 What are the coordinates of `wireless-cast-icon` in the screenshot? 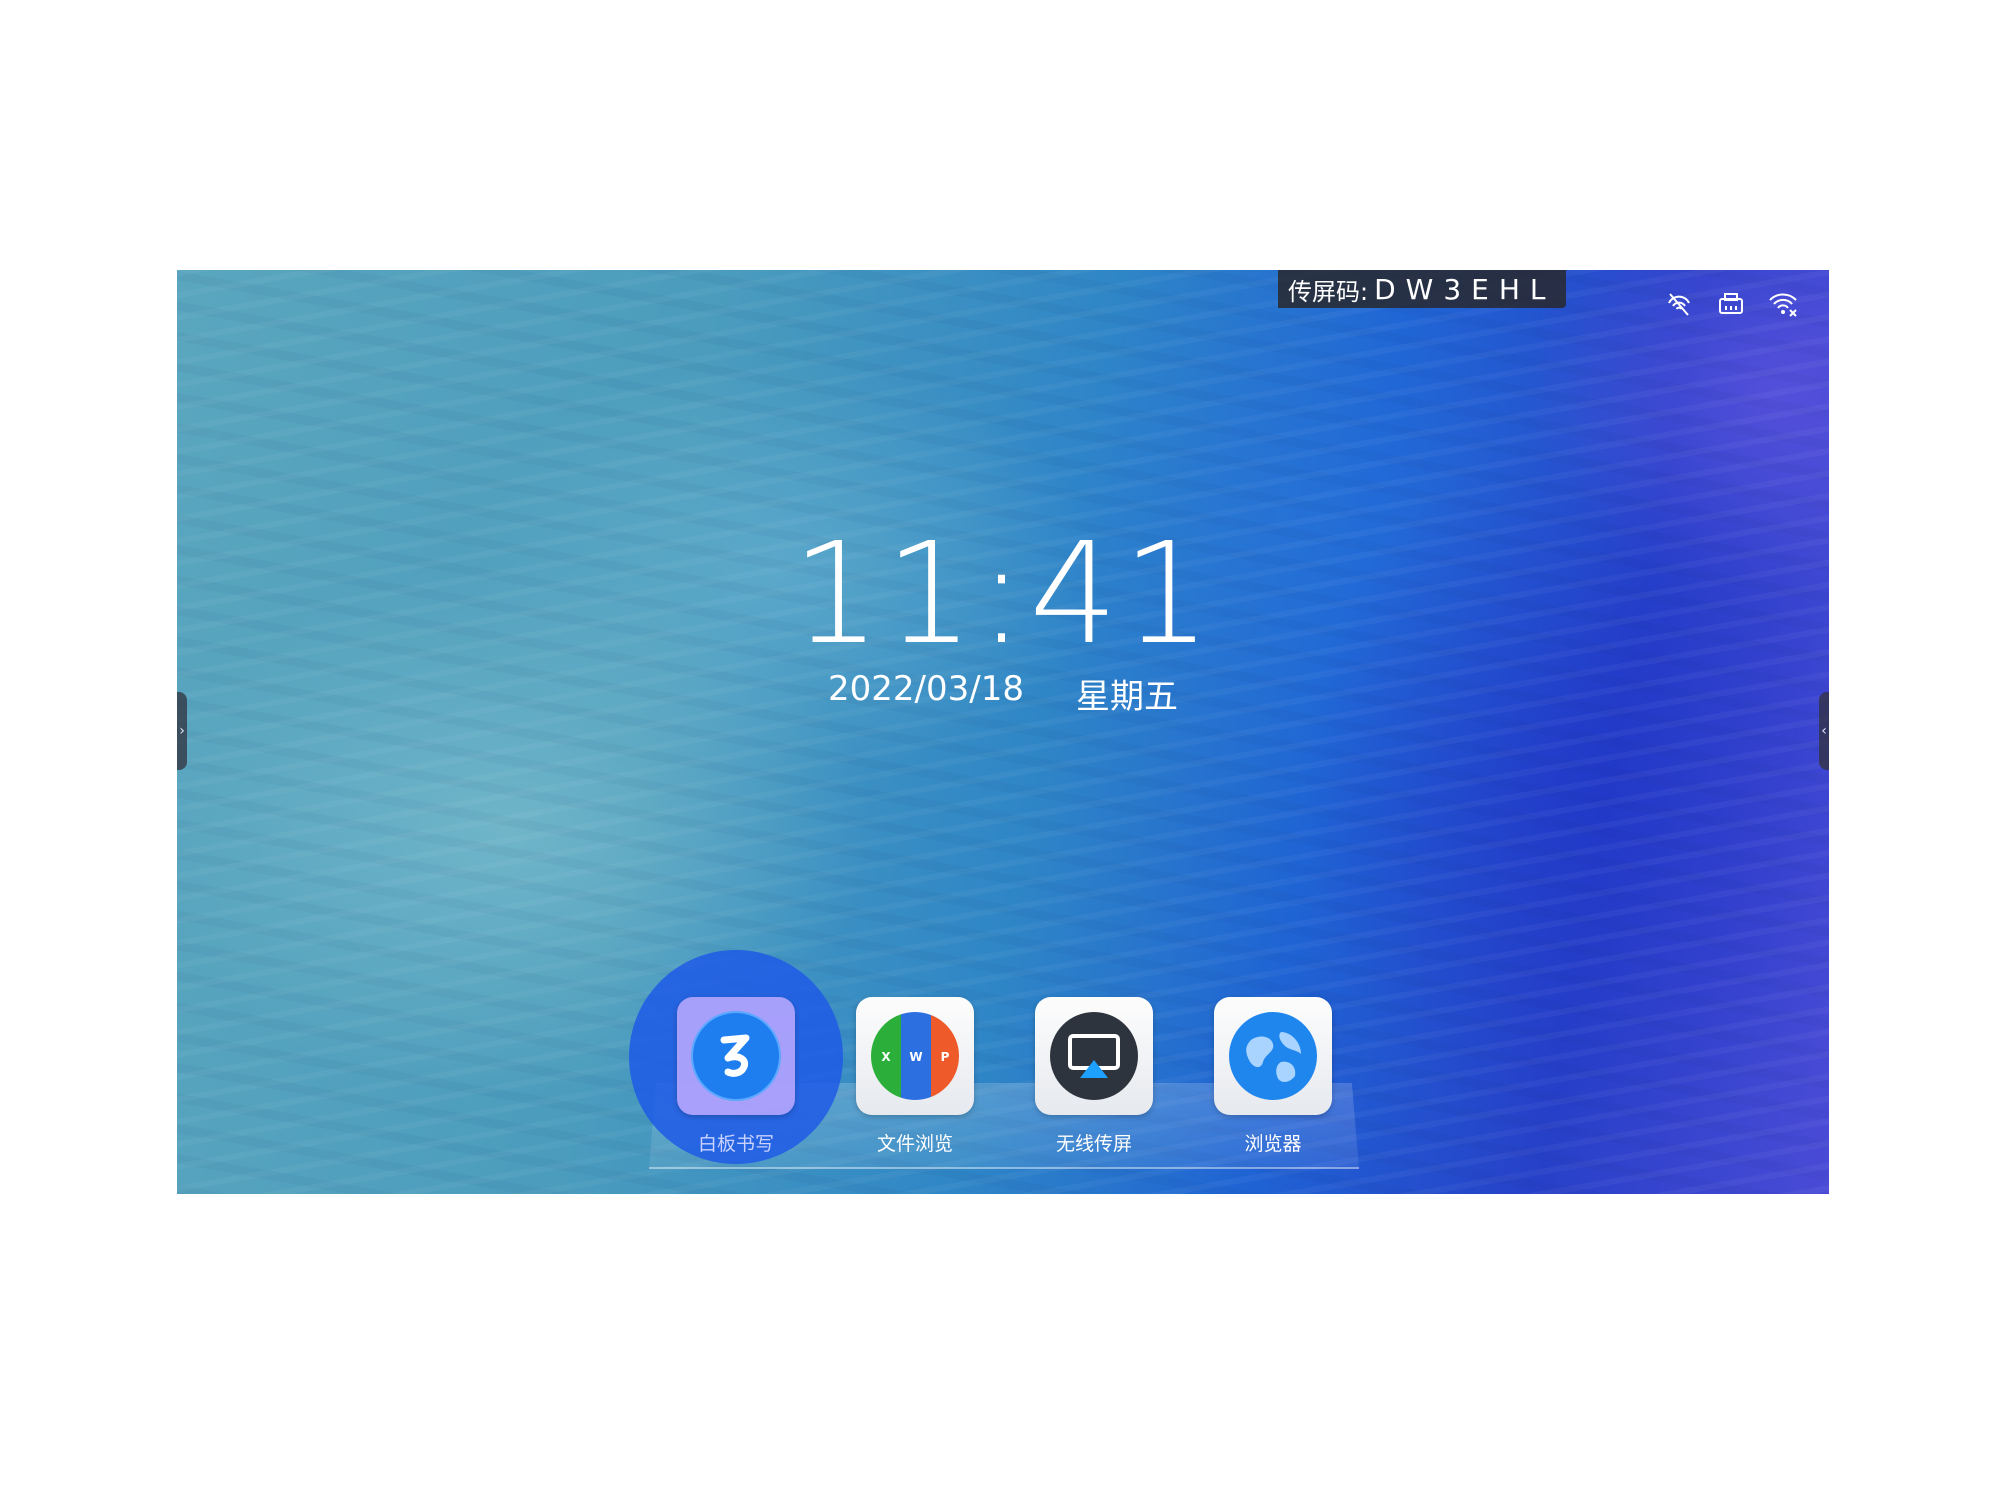 It's located at (1094, 1056).